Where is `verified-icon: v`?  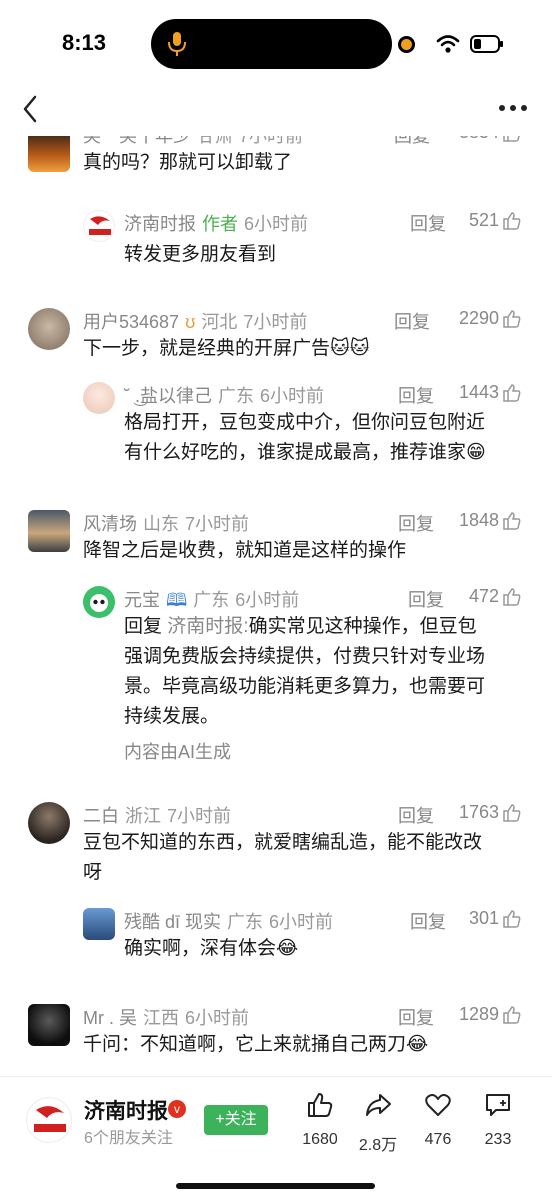 verified-icon: v is located at coordinates (177, 1109).